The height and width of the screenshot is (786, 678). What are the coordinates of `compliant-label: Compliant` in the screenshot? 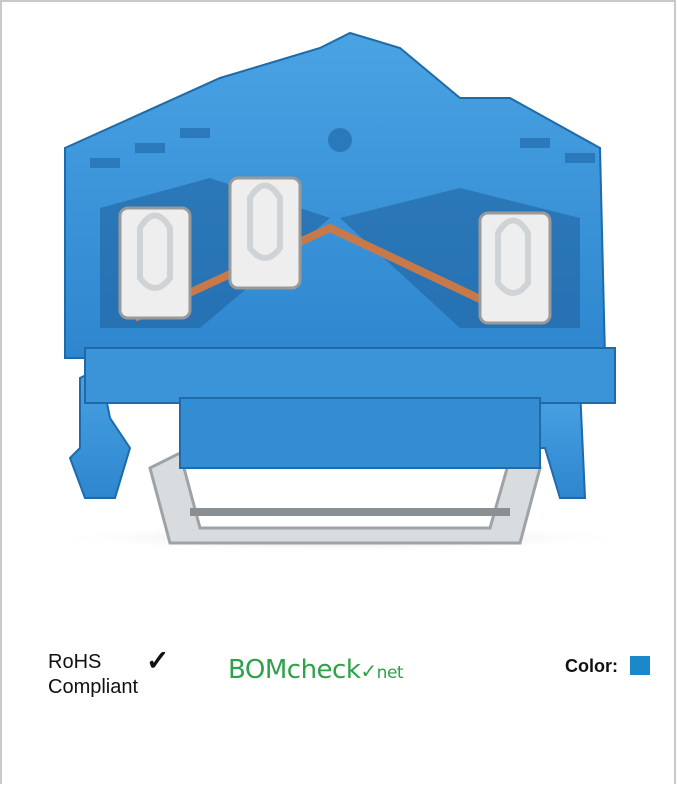 It's located at (93, 687).